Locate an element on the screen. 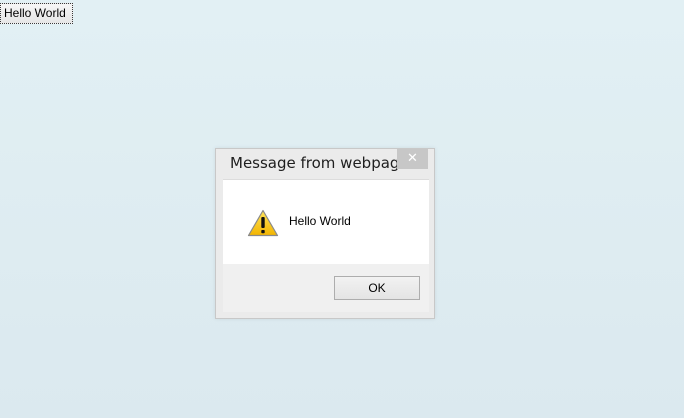 Image resolution: width=684 pixels, height=418 pixels. close-button: ✕ is located at coordinates (412, 159).